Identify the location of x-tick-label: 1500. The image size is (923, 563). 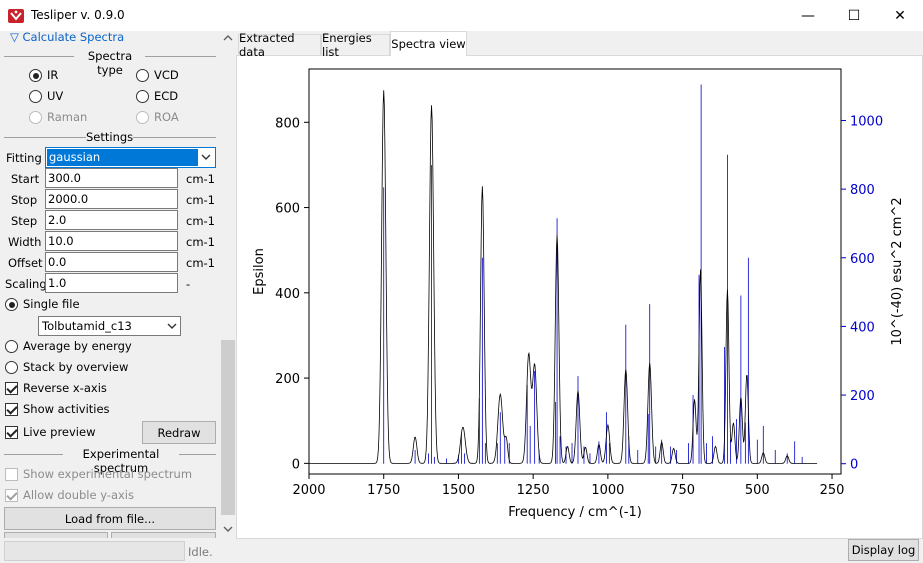
(458, 490).